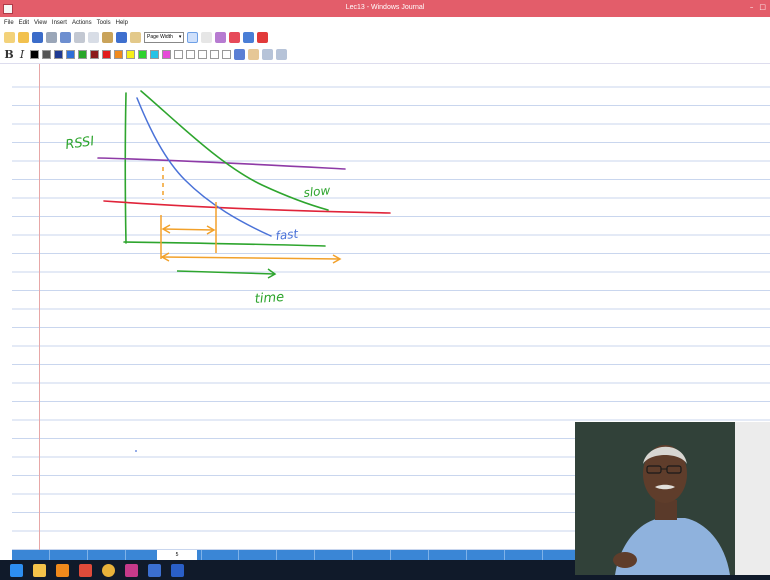 The height and width of the screenshot is (580, 770). I want to click on fast-curve, so click(204, 167).